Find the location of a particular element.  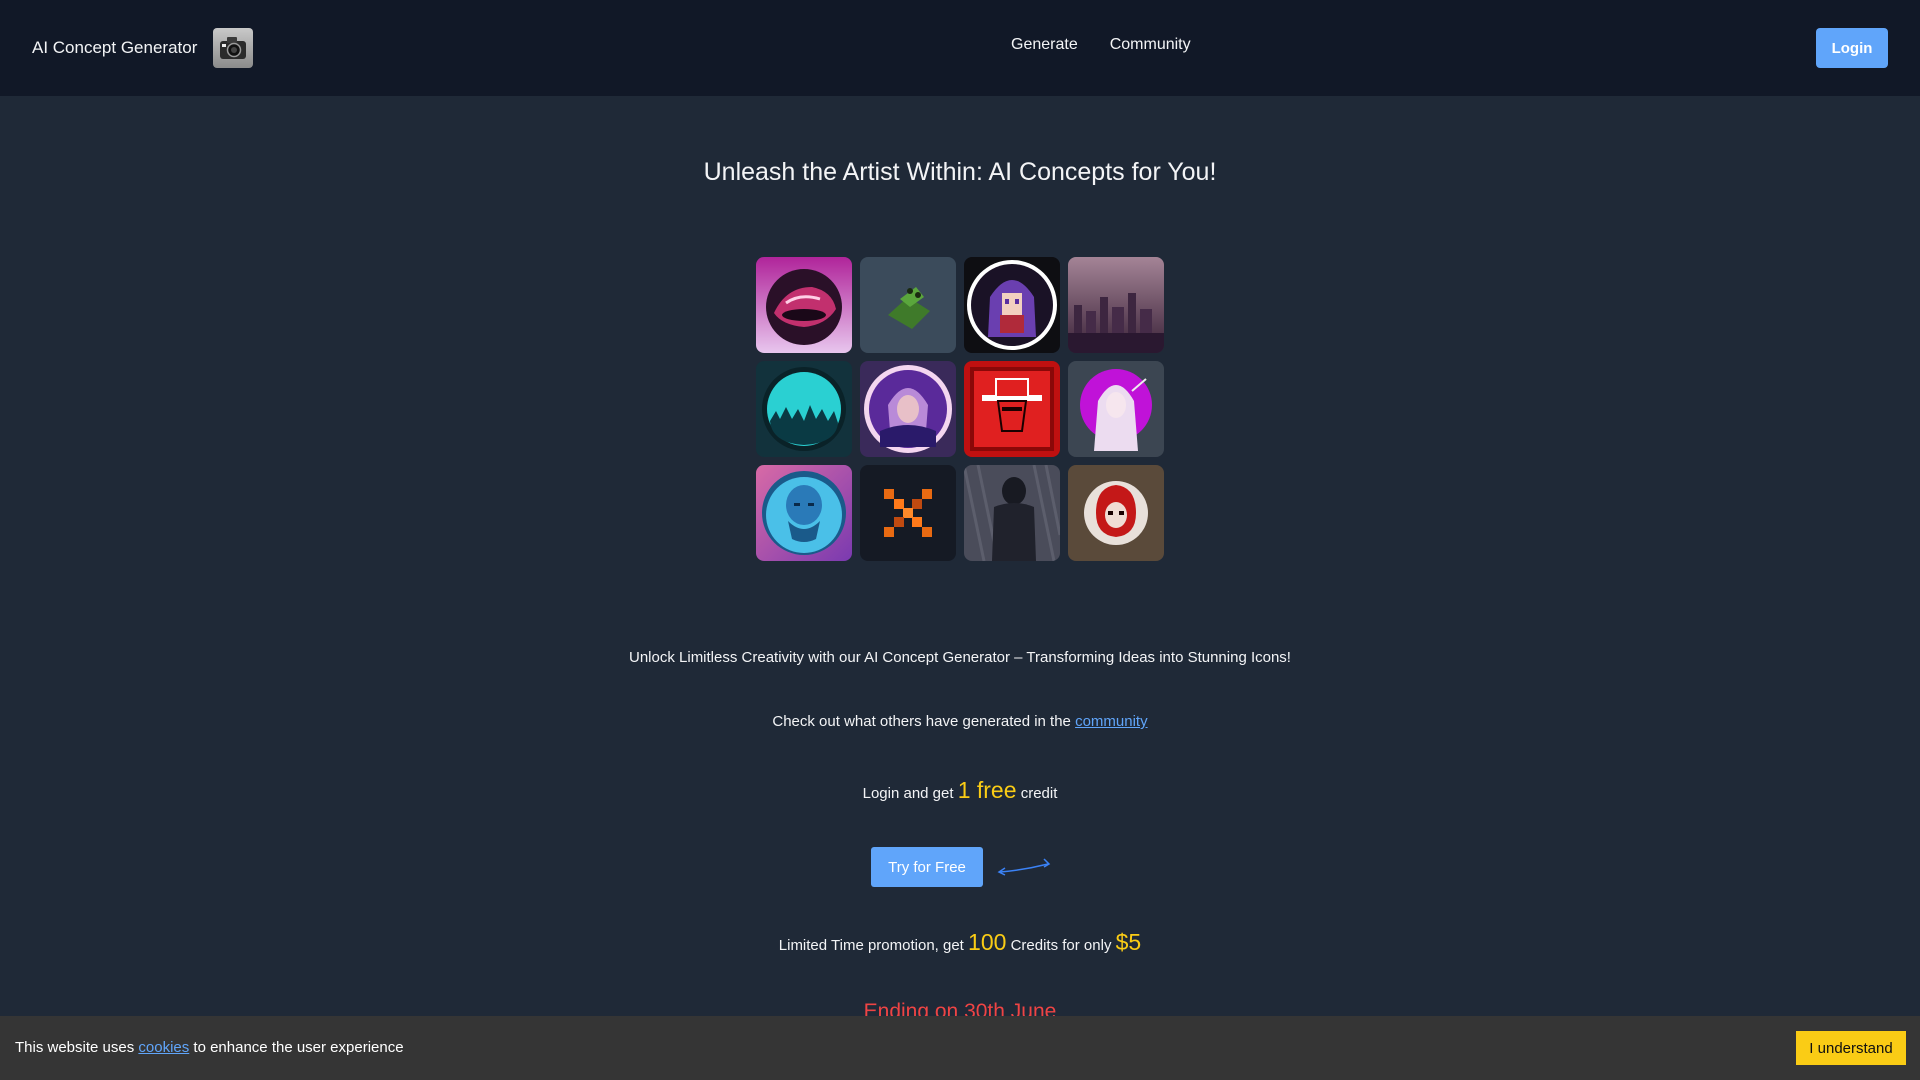

promo-credits: 100 is located at coordinates (987, 942).